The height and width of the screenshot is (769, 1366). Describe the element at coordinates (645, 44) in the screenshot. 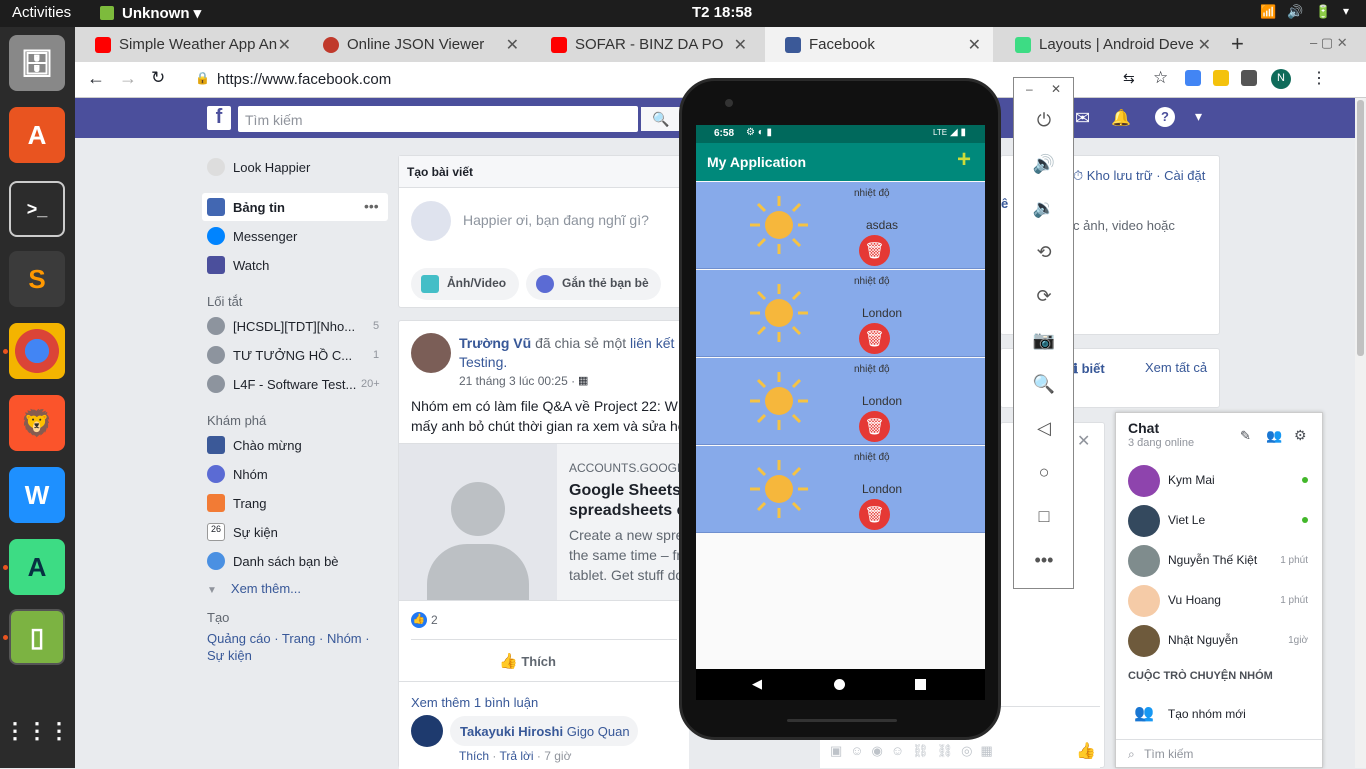

I see `tab-sofar: SOFAR - BINZ DA PO ✕` at that location.